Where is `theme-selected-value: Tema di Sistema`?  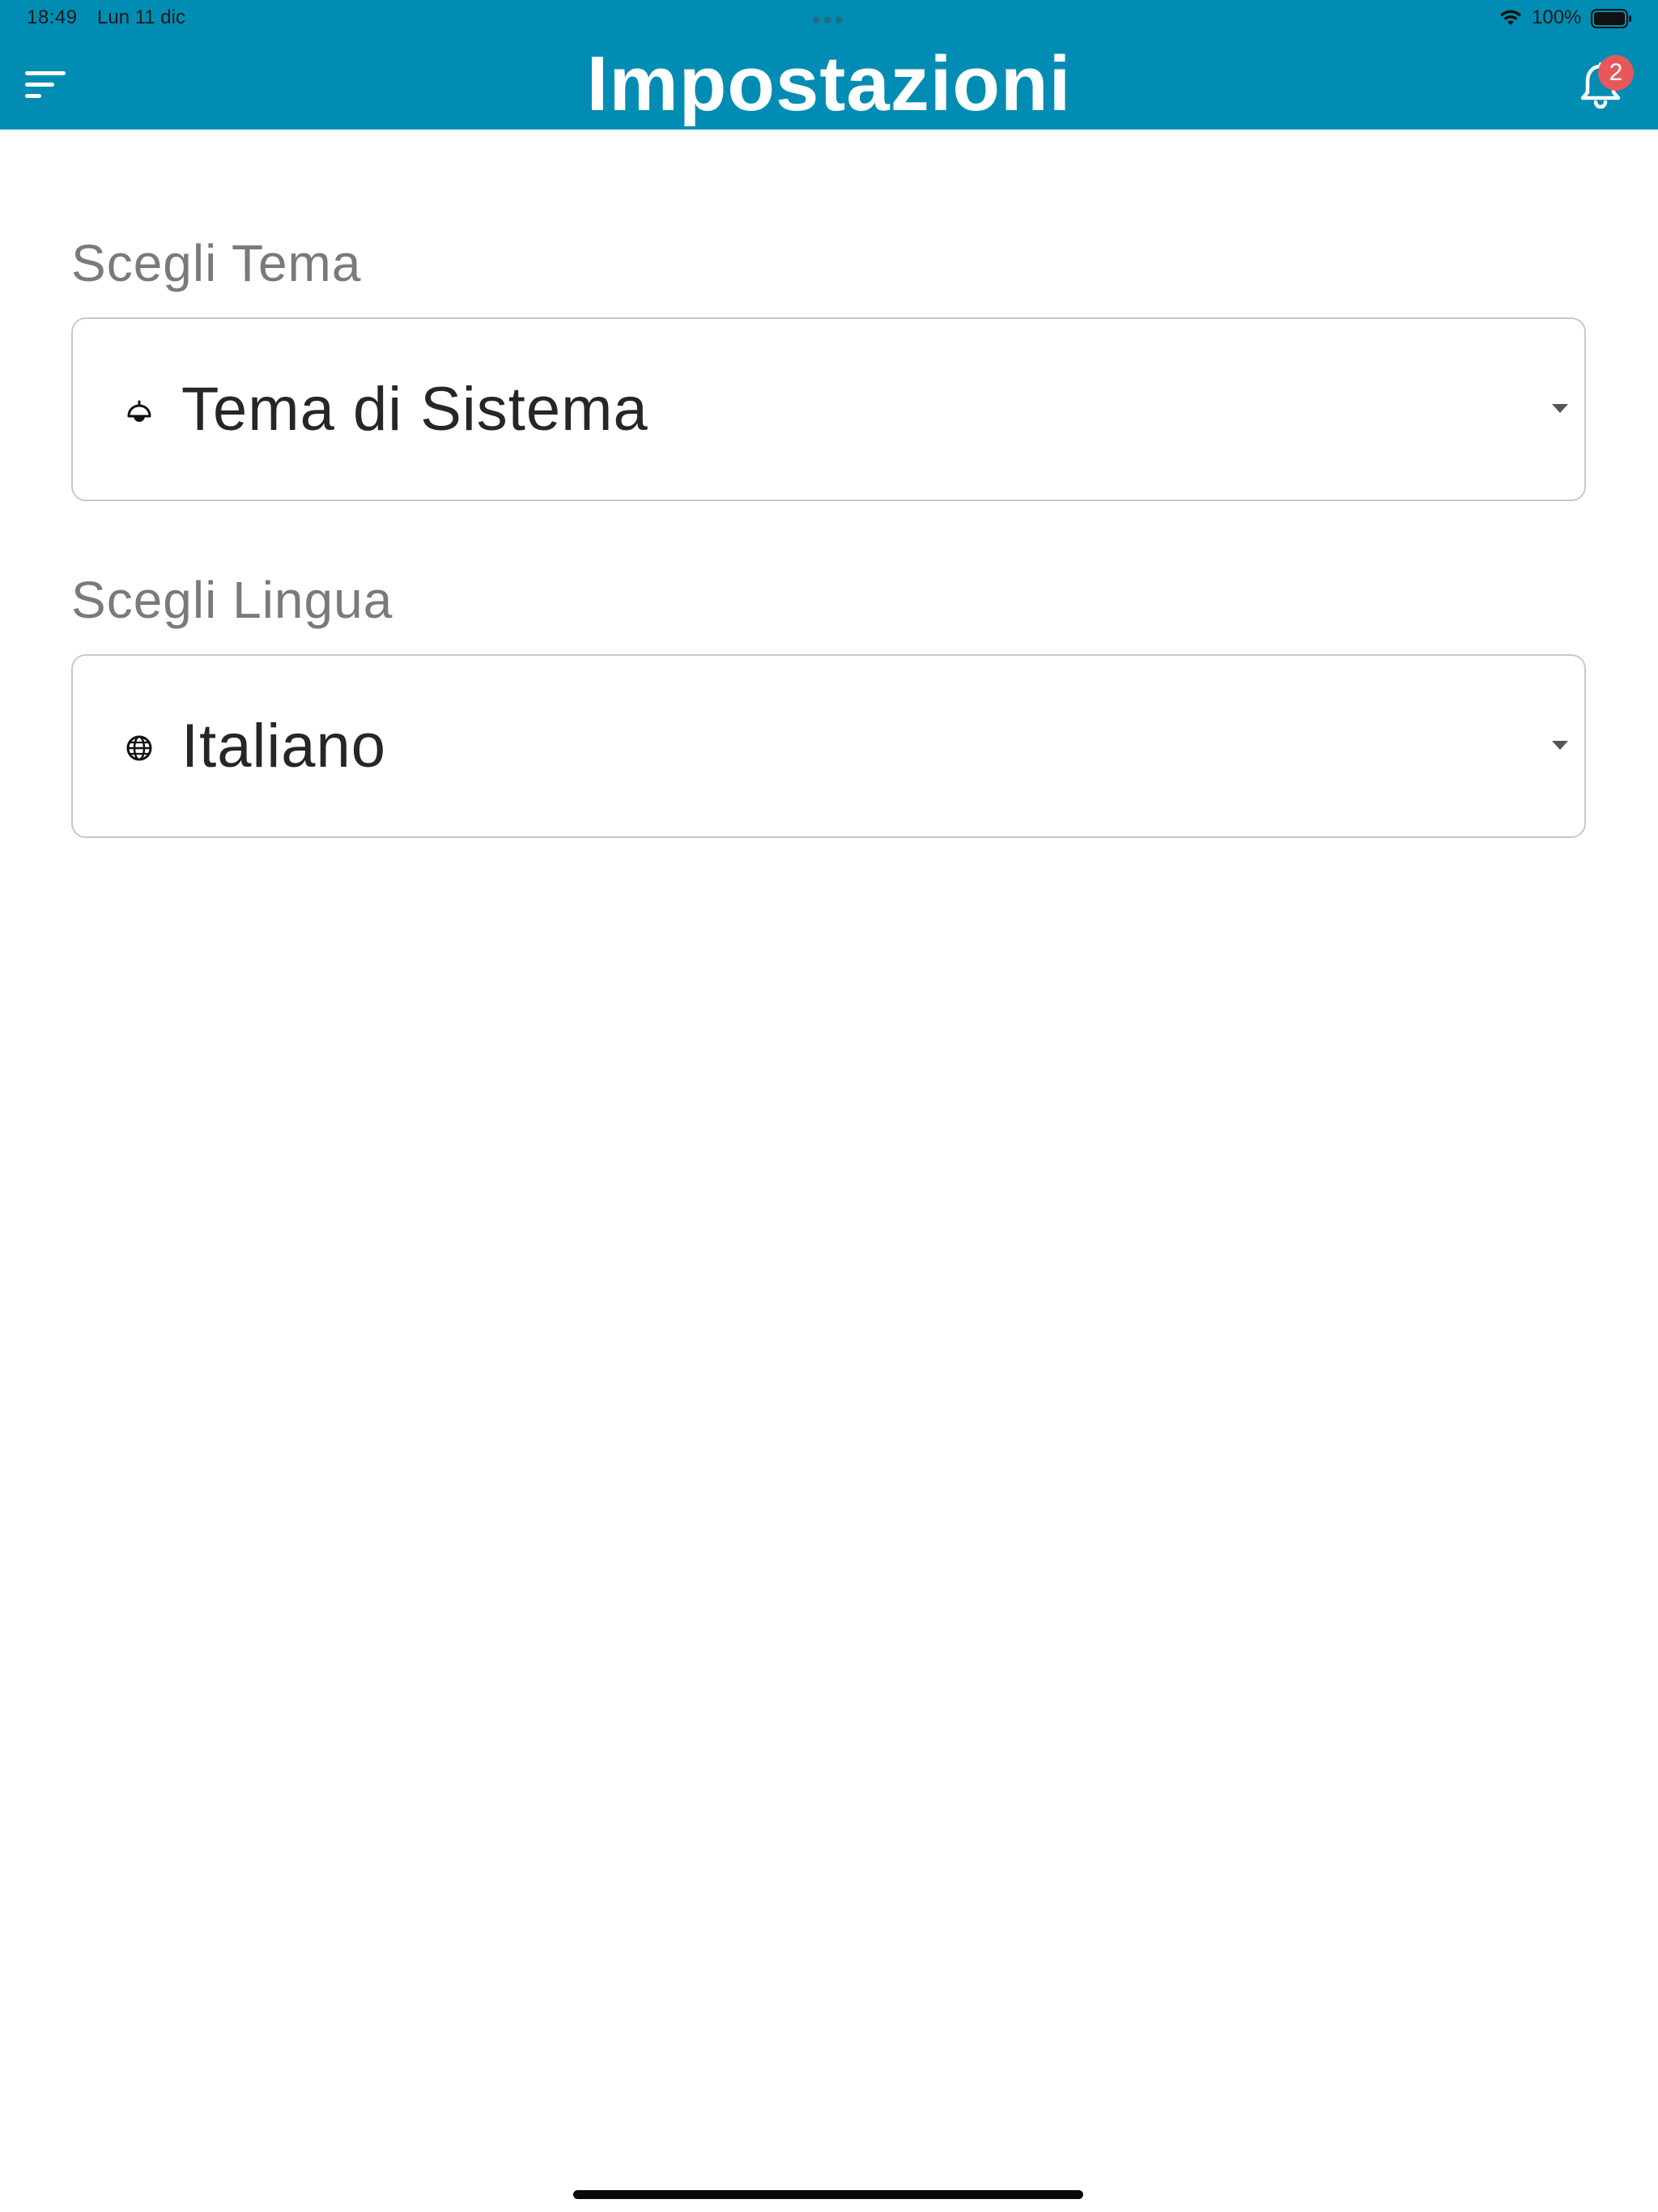
theme-selected-value: Tema di Sistema is located at coordinates (414, 410).